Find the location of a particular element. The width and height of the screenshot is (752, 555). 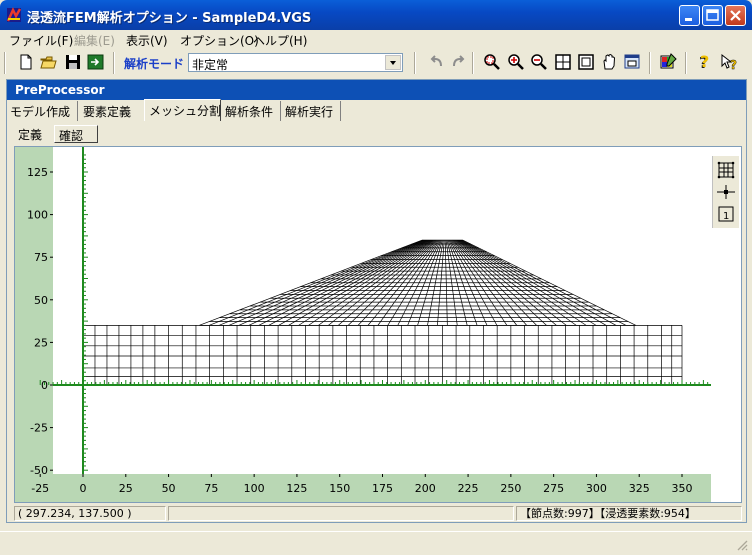

context-help-icon: ? is located at coordinates (729, 62).